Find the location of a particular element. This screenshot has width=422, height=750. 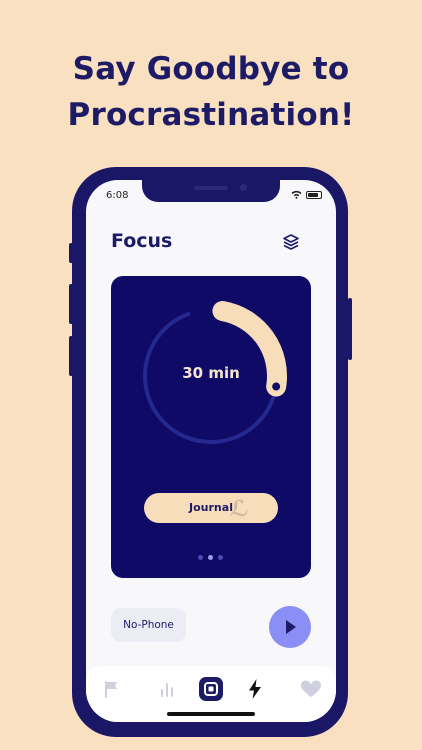

phone-power-button is located at coordinates (350, 329).